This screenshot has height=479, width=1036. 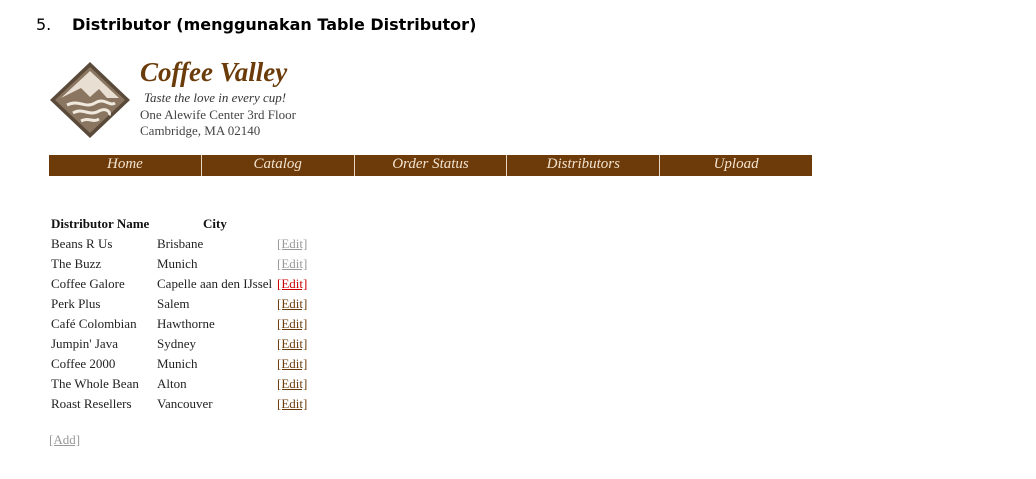 I want to click on distributor-name: Jumpin' Java, so click(x=84, y=343).